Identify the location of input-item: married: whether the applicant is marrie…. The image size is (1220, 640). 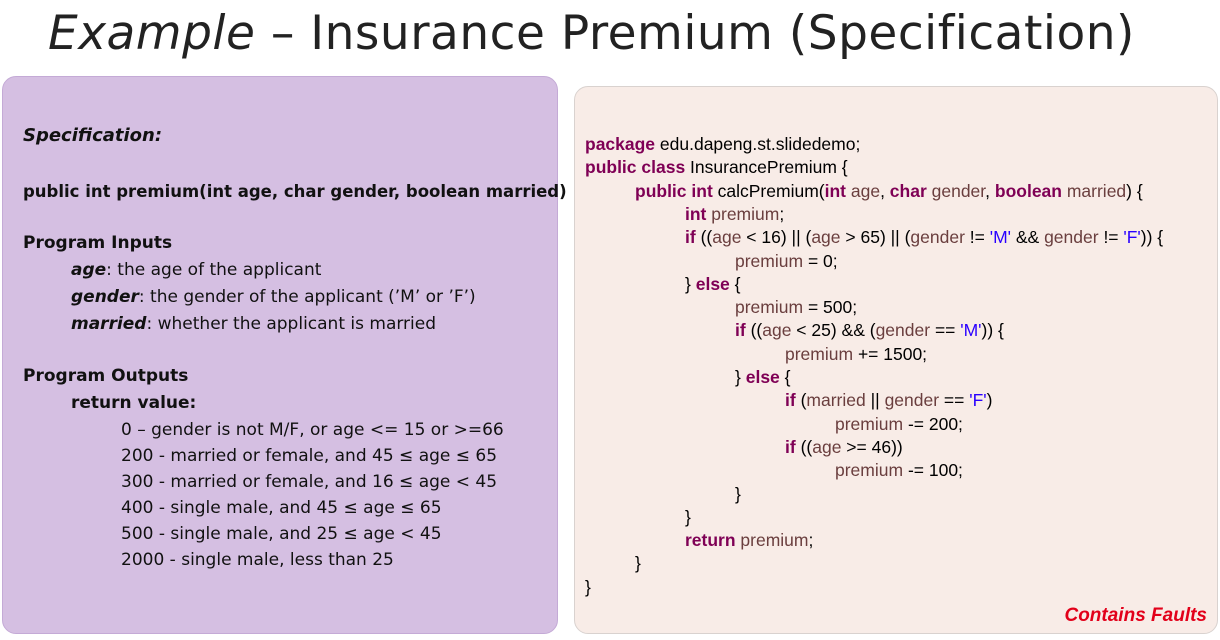
(253, 324).